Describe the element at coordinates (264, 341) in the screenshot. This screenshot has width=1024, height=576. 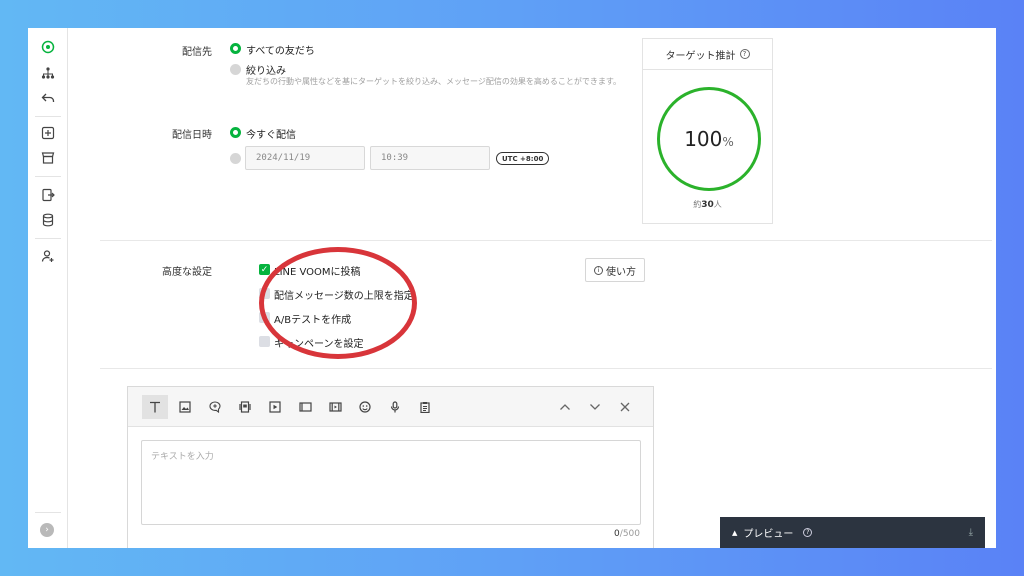
I see `checkbox-campaign` at that location.